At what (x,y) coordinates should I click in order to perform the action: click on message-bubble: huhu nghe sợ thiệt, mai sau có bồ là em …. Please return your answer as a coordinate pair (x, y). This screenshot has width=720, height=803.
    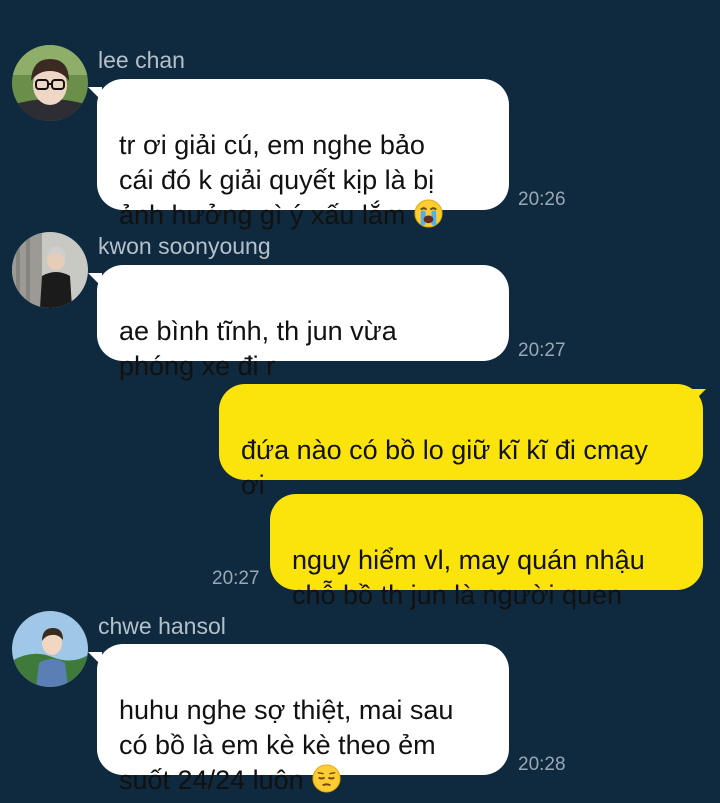
    Looking at the image, I should click on (303, 719).